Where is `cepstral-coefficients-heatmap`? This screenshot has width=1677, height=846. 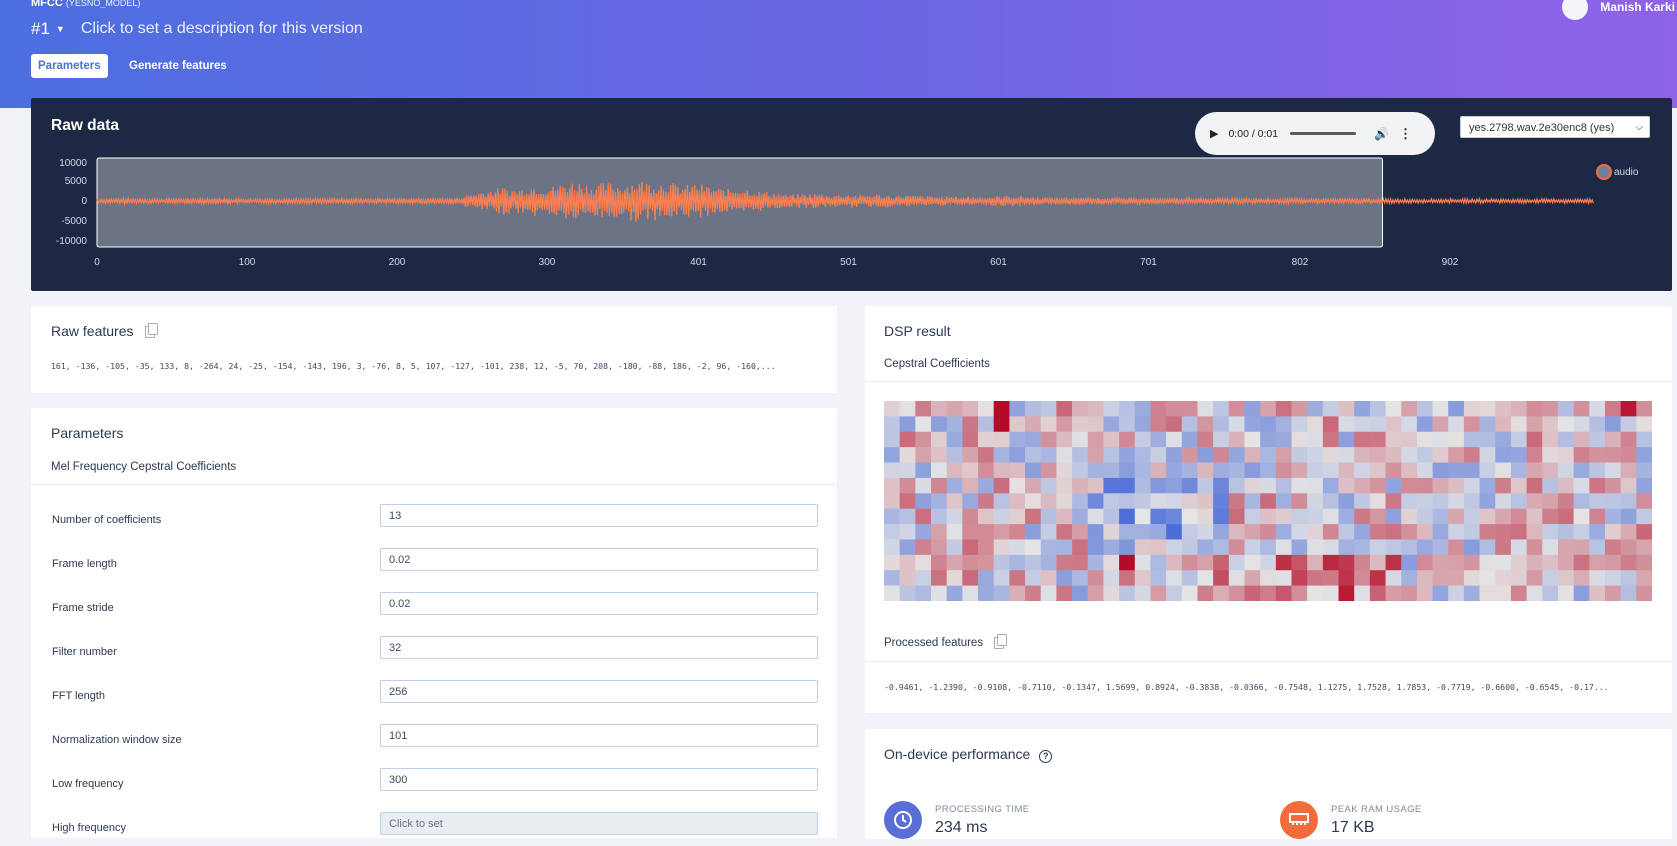 cepstral-coefficients-heatmap is located at coordinates (1268, 501).